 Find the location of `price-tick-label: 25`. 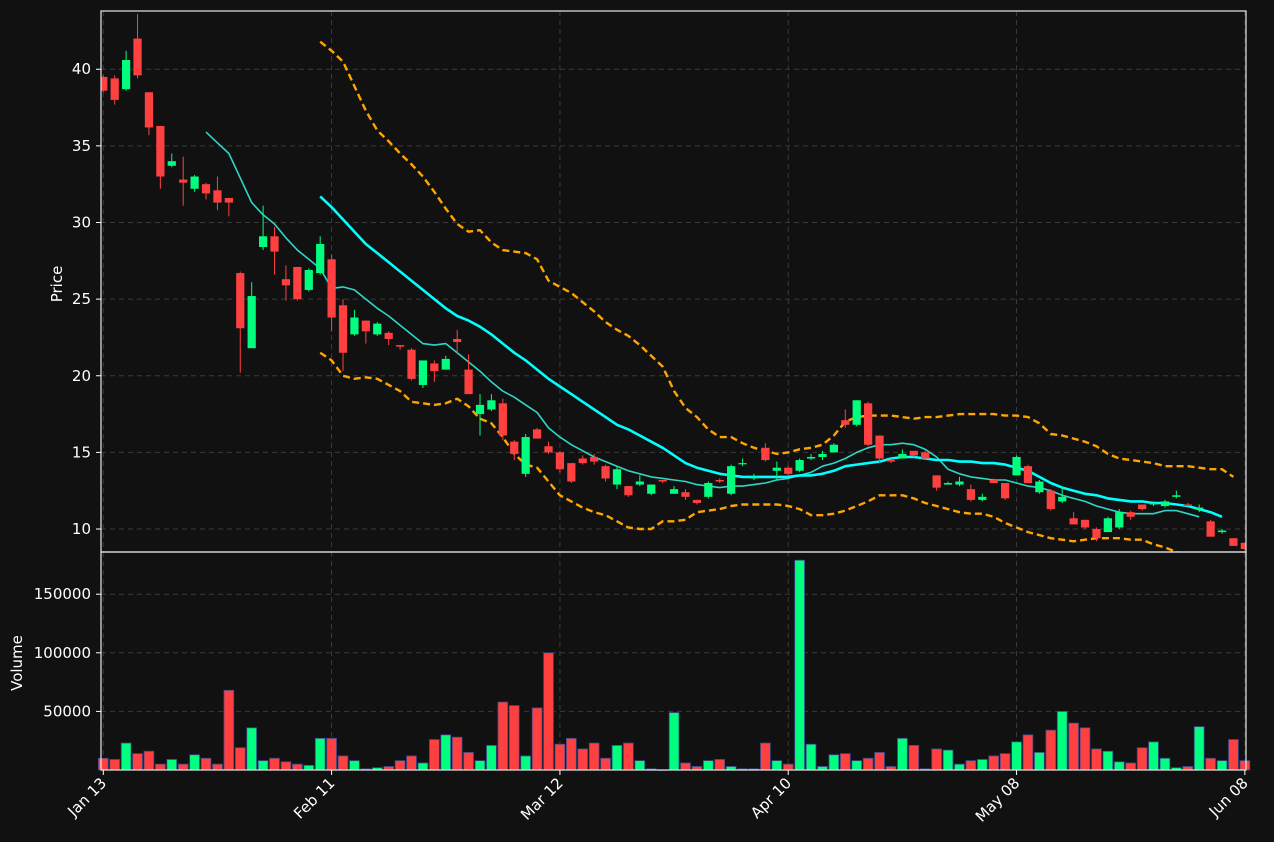

price-tick-label: 25 is located at coordinates (81, 299).